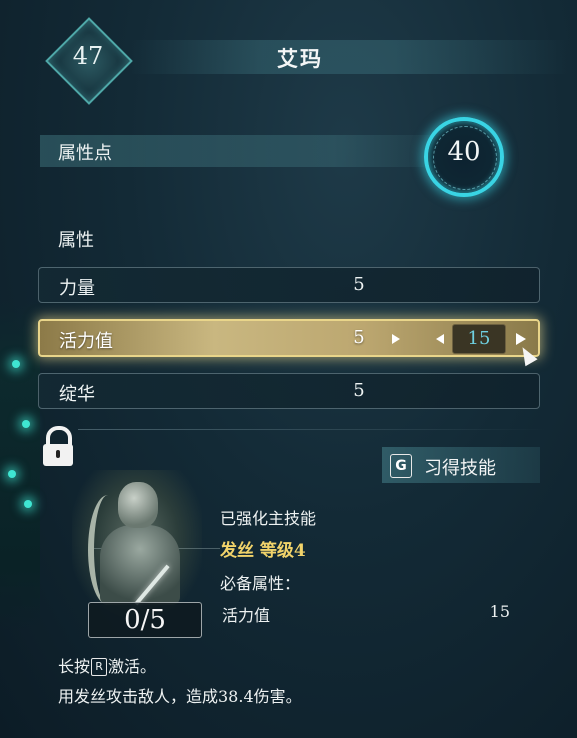 This screenshot has height=738, width=577. What do you see at coordinates (145, 620) in the screenshot?
I see `skill-counter: 0/5` at bounding box center [145, 620].